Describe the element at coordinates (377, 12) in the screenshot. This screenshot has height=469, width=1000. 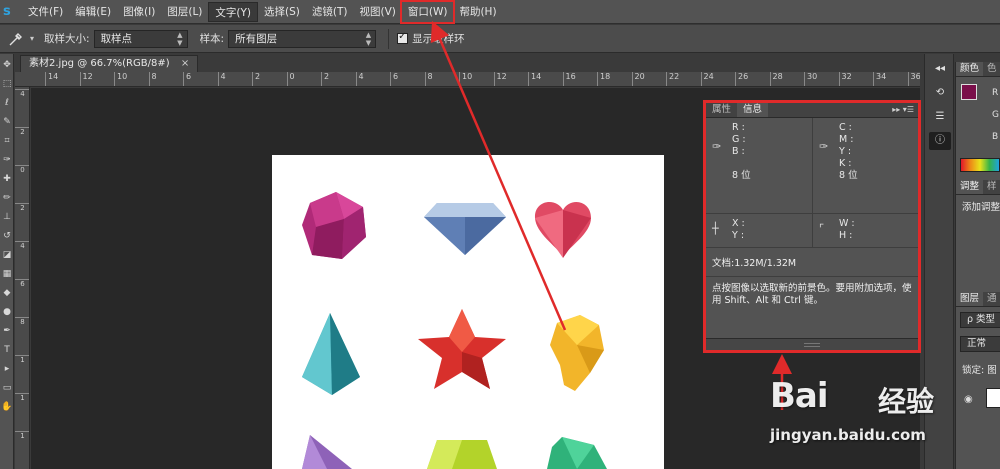
I see `menu-view: 视图(V)` at that location.